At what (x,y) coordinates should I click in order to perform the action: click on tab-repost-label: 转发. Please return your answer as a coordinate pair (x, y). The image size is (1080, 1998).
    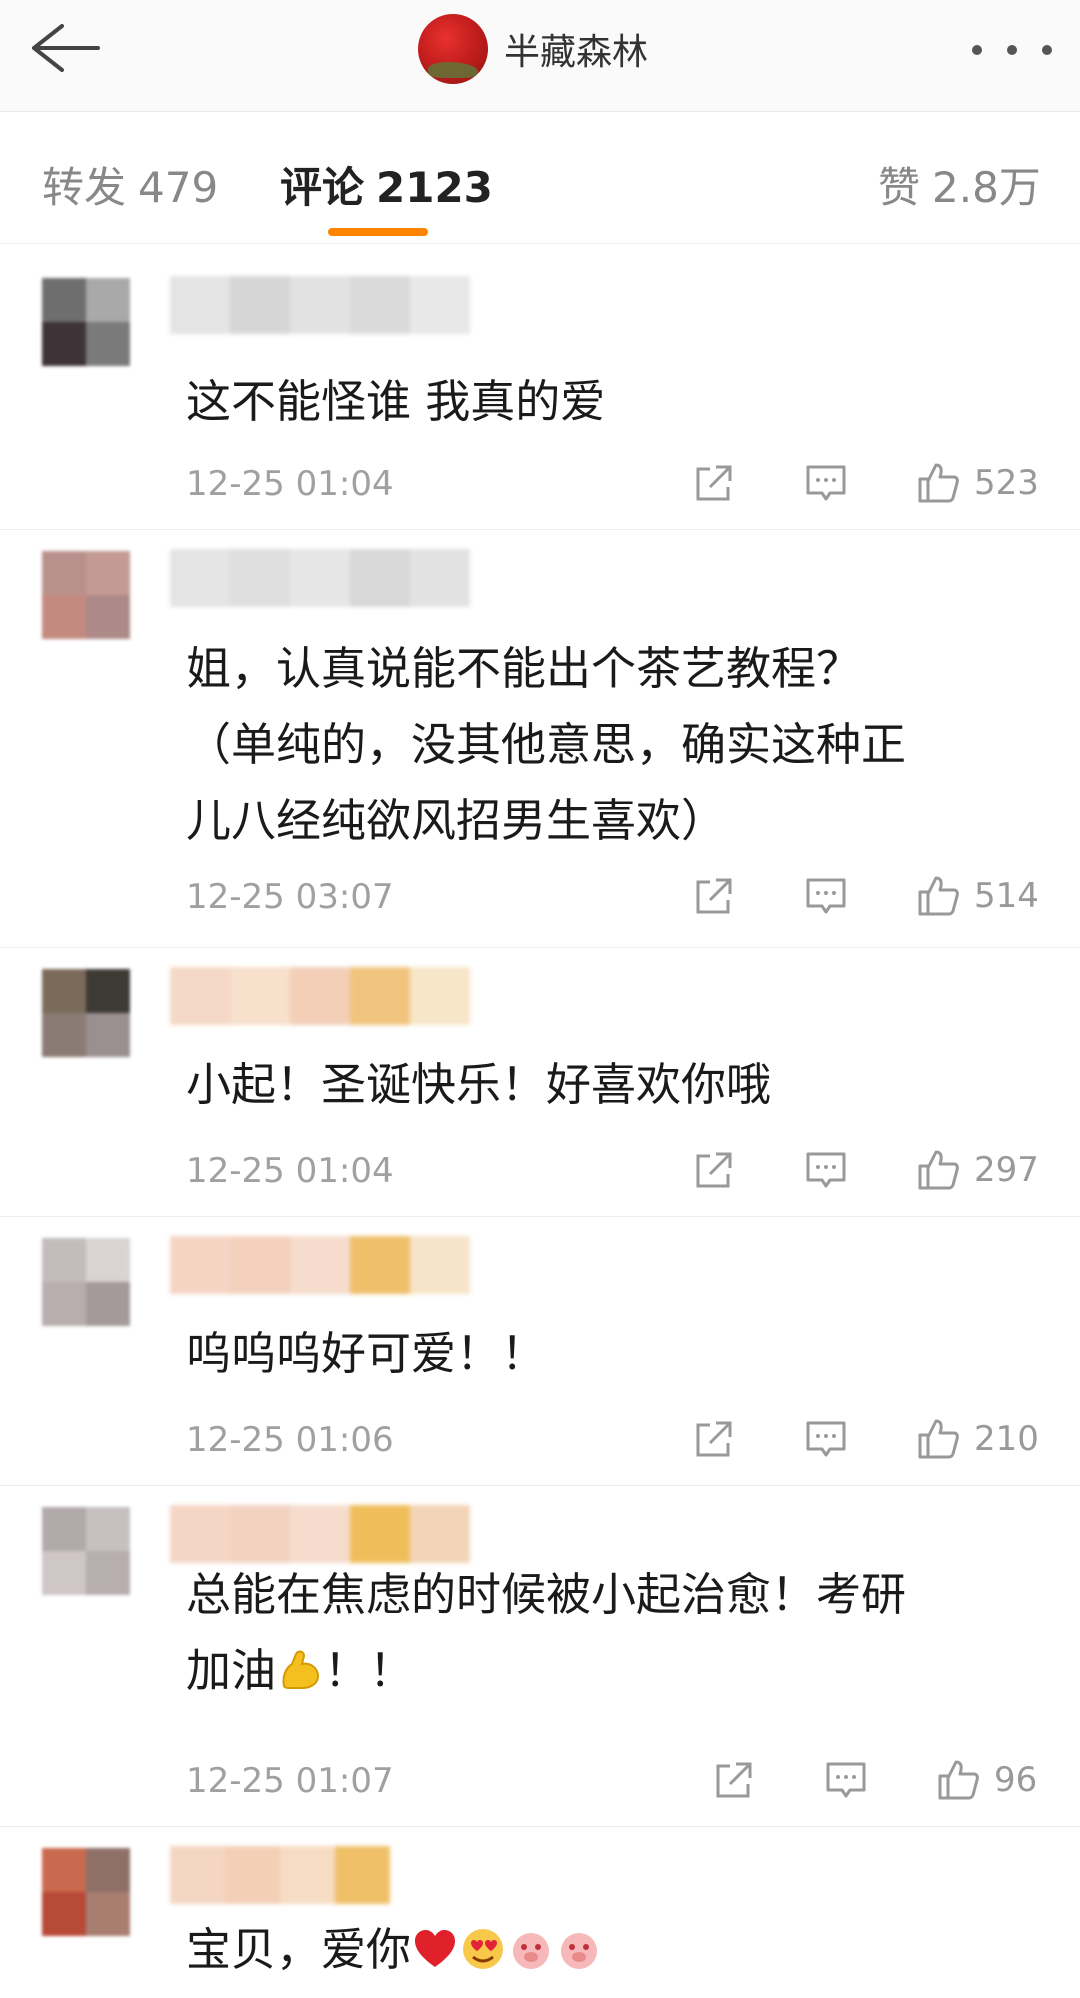
    Looking at the image, I should click on (84, 187).